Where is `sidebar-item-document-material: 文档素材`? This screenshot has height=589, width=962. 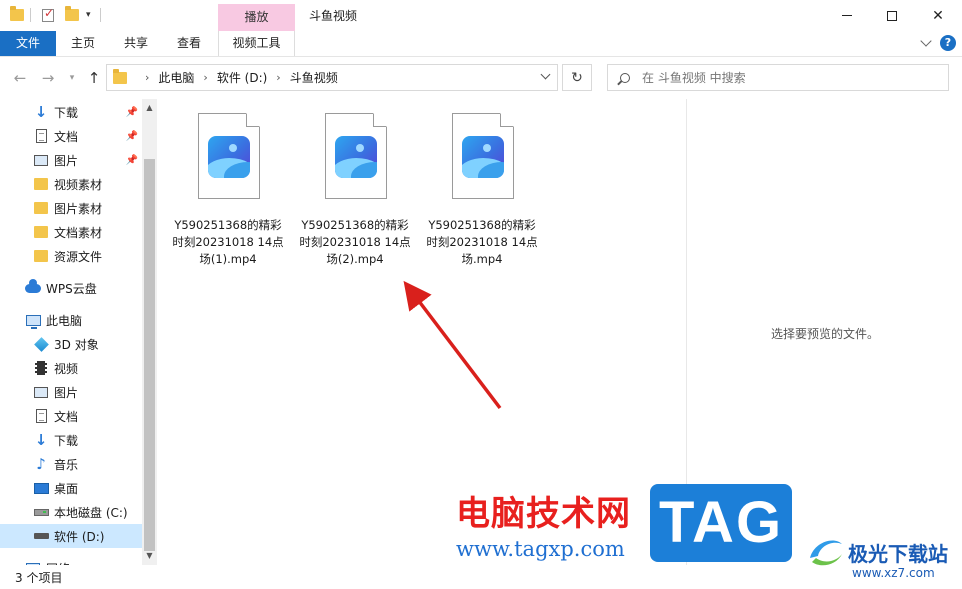 sidebar-item-document-material: 文档素材 is located at coordinates (71, 232).